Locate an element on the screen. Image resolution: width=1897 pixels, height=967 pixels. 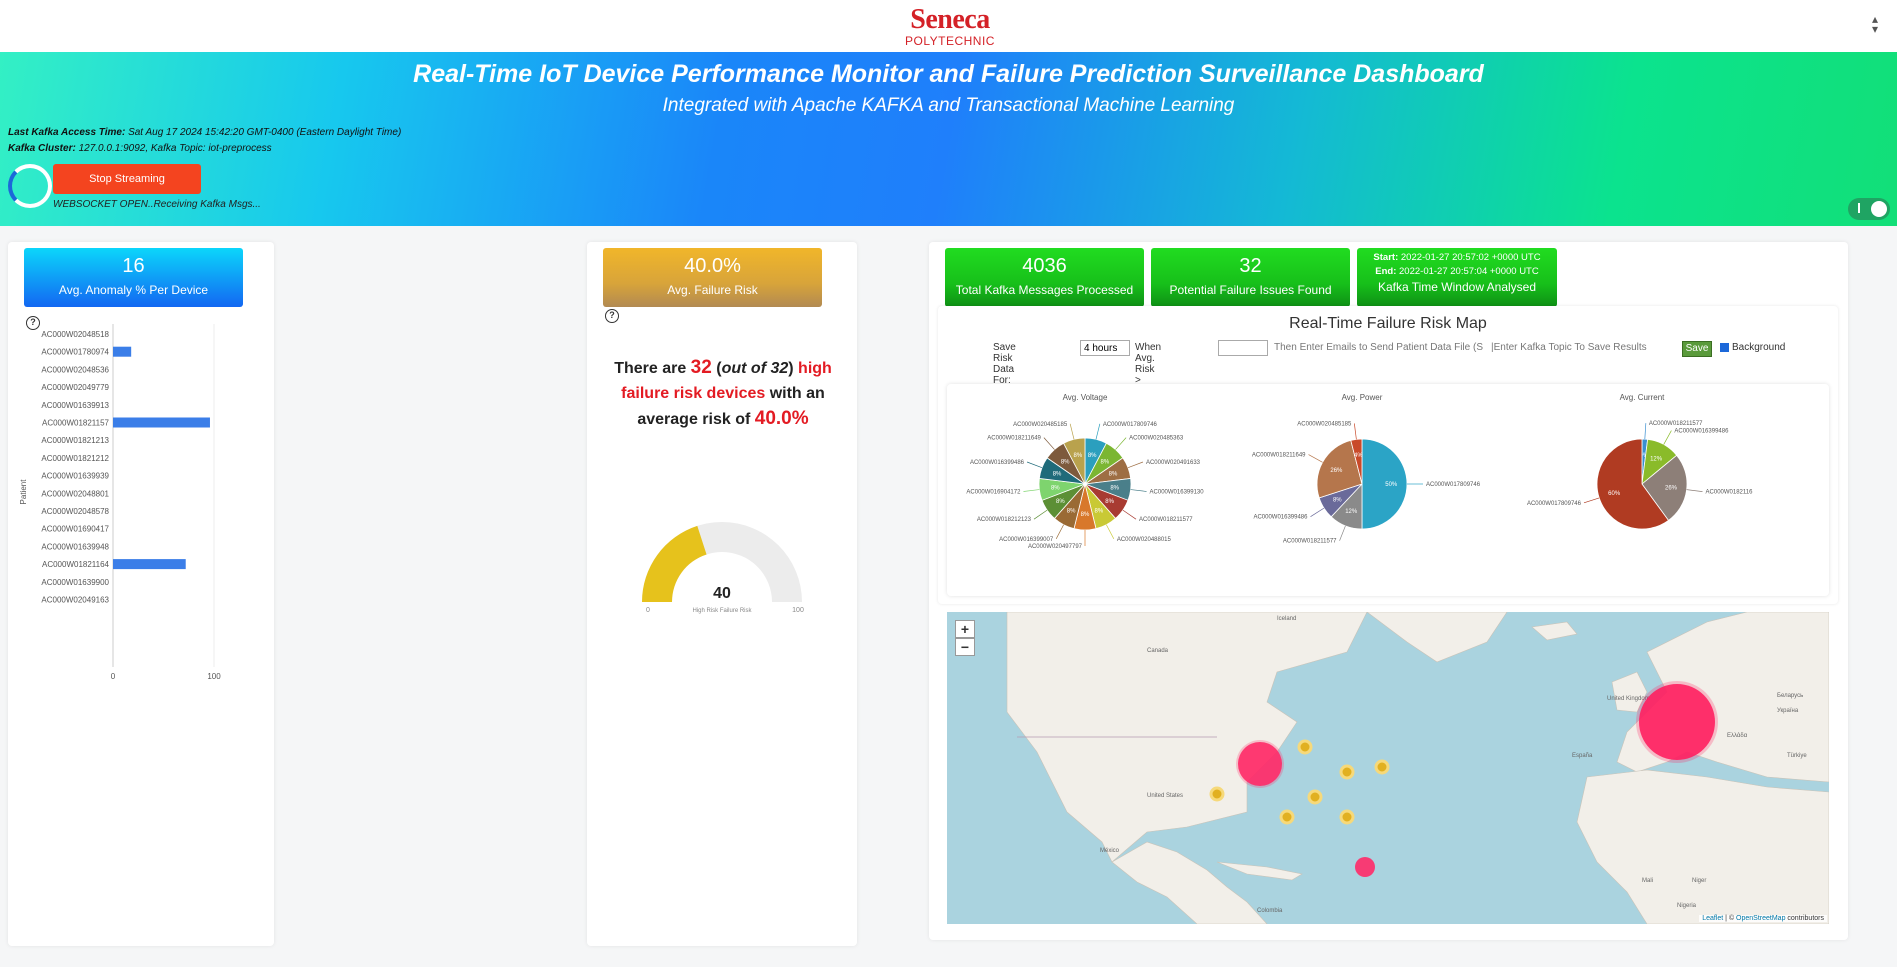
anomaly-stat-card: 16 Avg. Anomaly % Per Device is located at coordinates (133, 277).